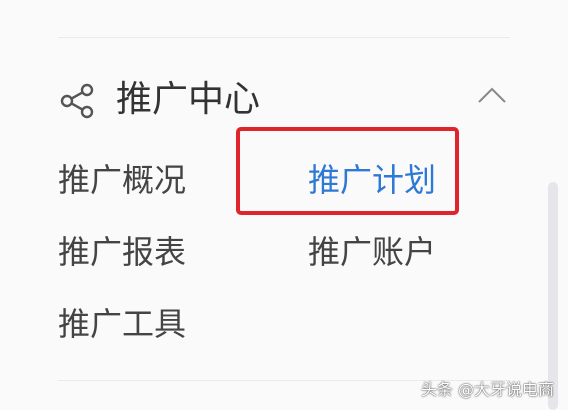  Describe the element at coordinates (284, 37) in the screenshot. I see `top-divider` at that location.